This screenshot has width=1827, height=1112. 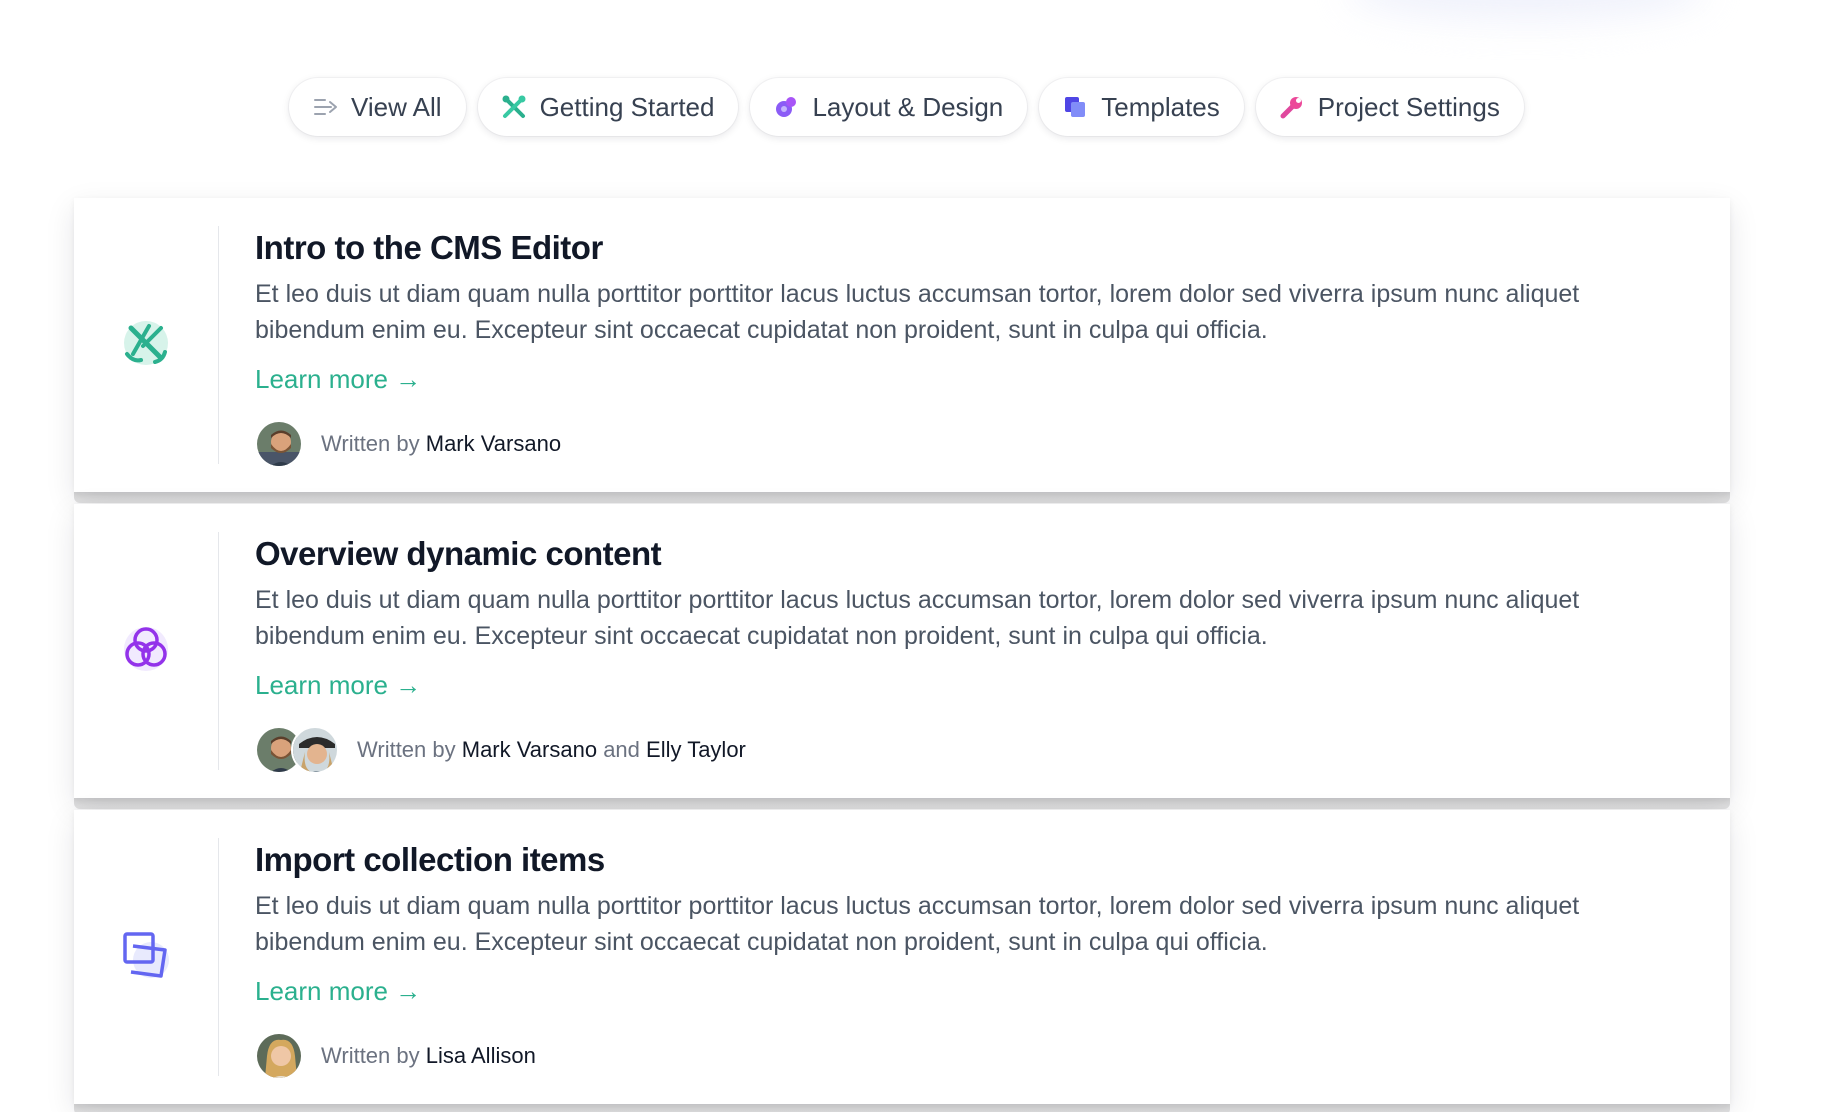 I want to click on filter-layout-design: Layout & Design, so click(x=889, y=107).